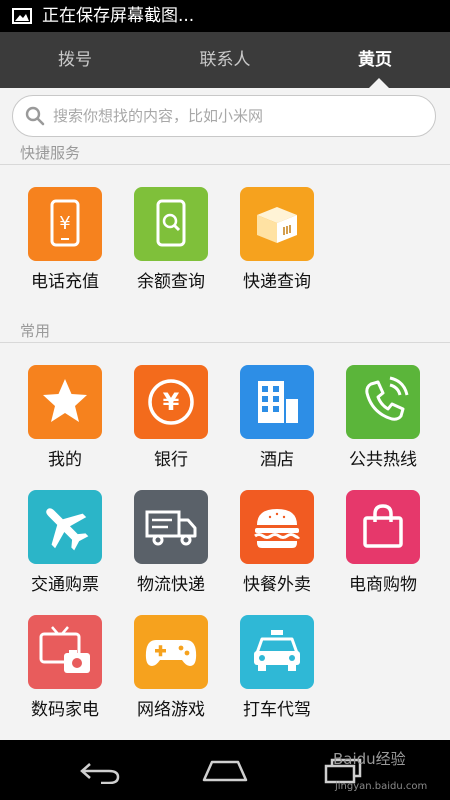 The width and height of the screenshot is (450, 800). Describe the element at coordinates (65, 402) in the screenshot. I see `star-icon` at that location.